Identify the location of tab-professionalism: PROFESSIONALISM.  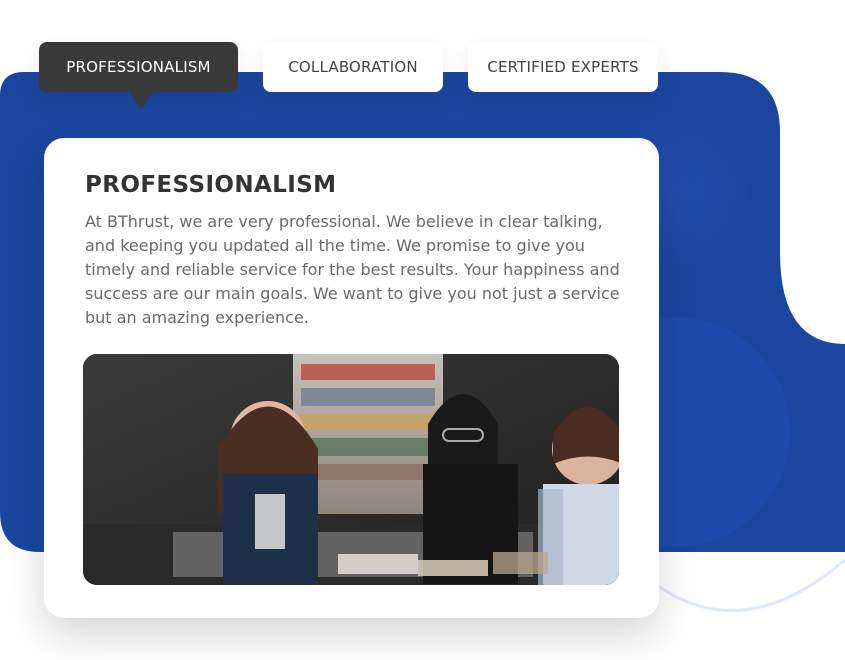
(138, 76).